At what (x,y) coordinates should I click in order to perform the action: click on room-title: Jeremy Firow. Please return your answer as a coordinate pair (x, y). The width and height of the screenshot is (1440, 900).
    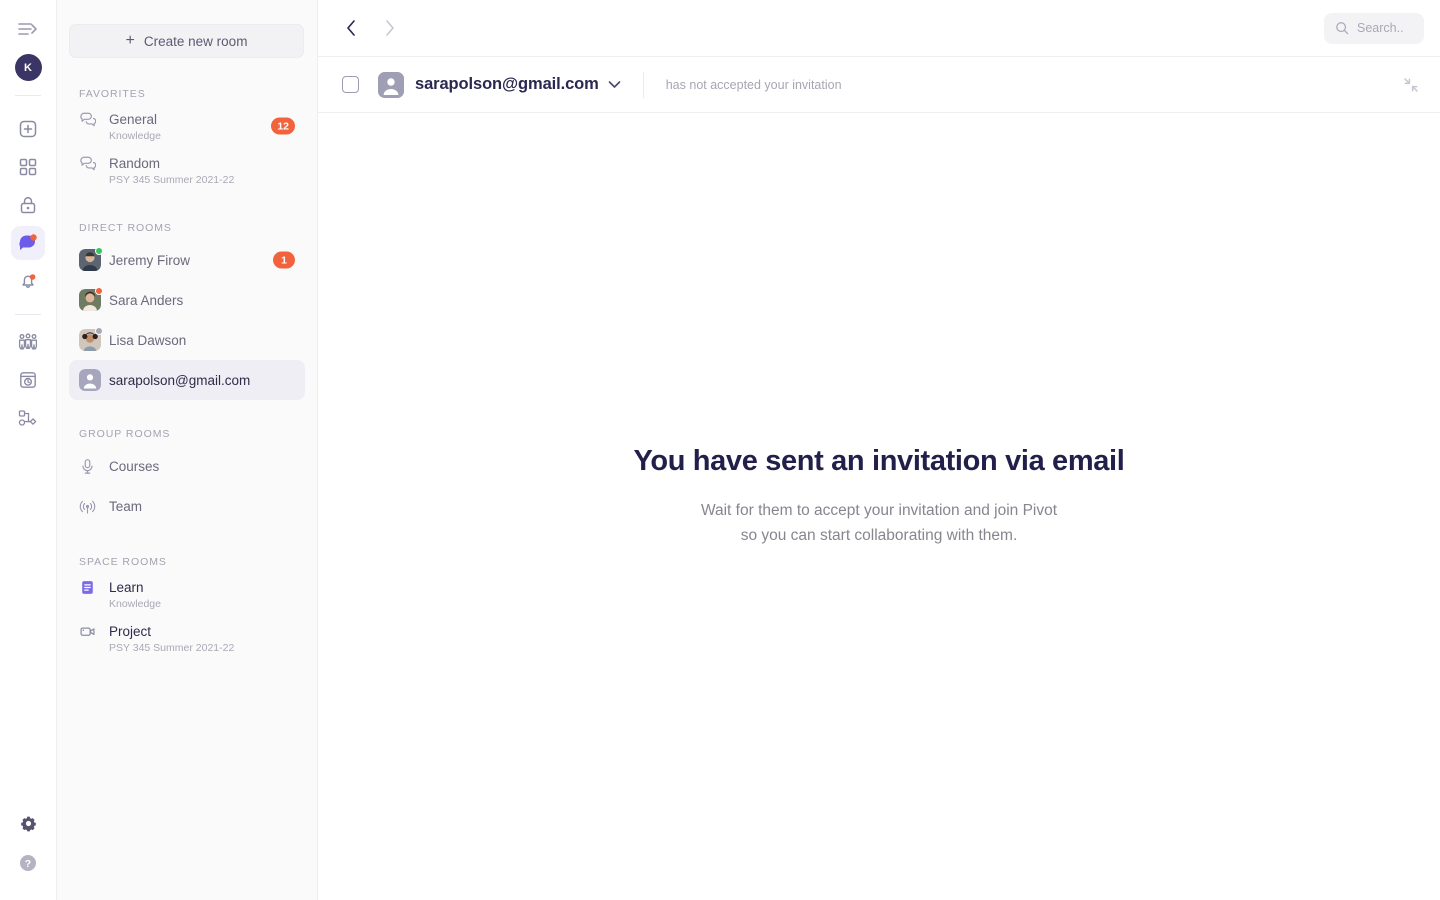
    Looking at the image, I should click on (150, 260).